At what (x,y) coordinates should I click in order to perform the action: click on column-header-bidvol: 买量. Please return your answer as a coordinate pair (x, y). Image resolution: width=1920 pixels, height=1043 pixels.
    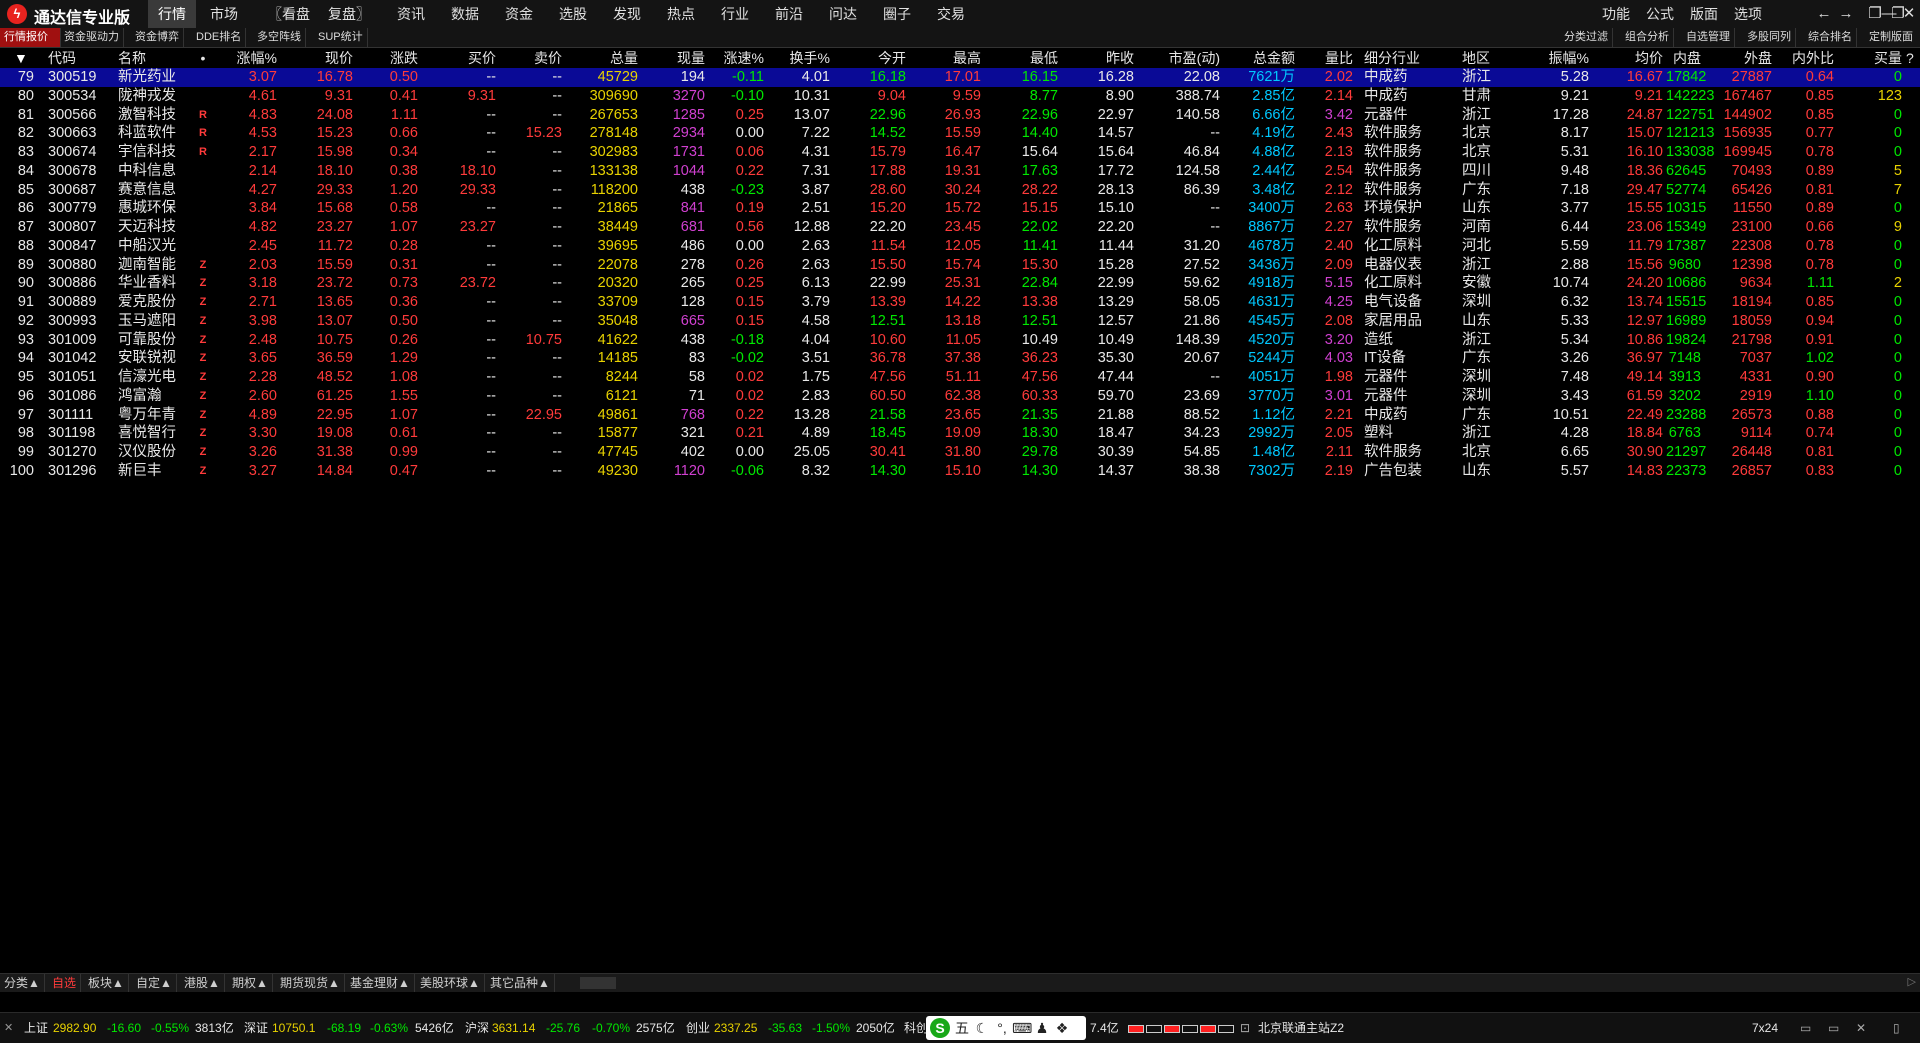
    Looking at the image, I should click on (1871, 58).